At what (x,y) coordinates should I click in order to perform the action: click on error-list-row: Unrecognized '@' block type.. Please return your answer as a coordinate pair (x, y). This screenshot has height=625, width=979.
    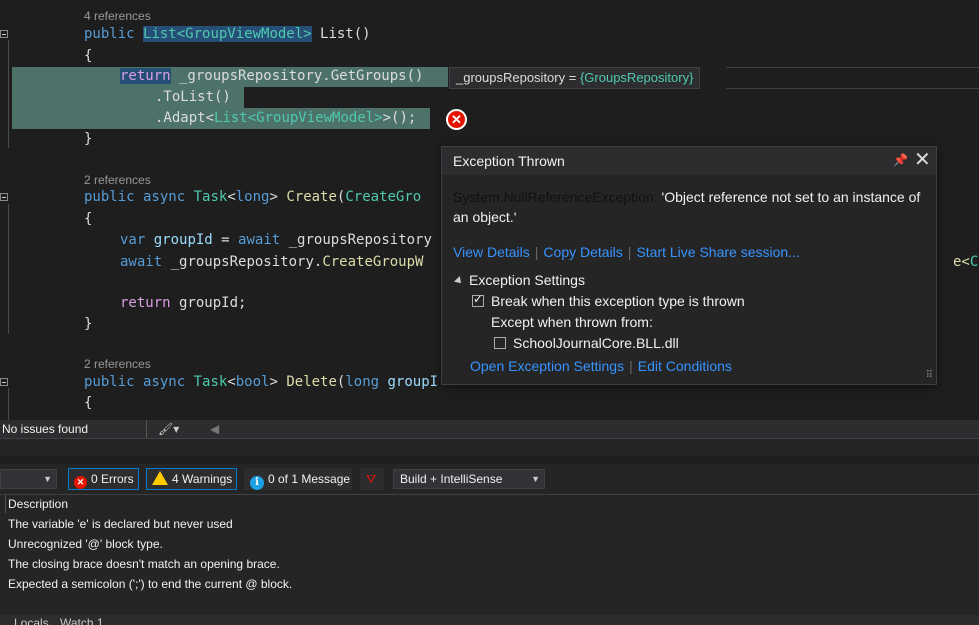
    Looking at the image, I should click on (85, 544).